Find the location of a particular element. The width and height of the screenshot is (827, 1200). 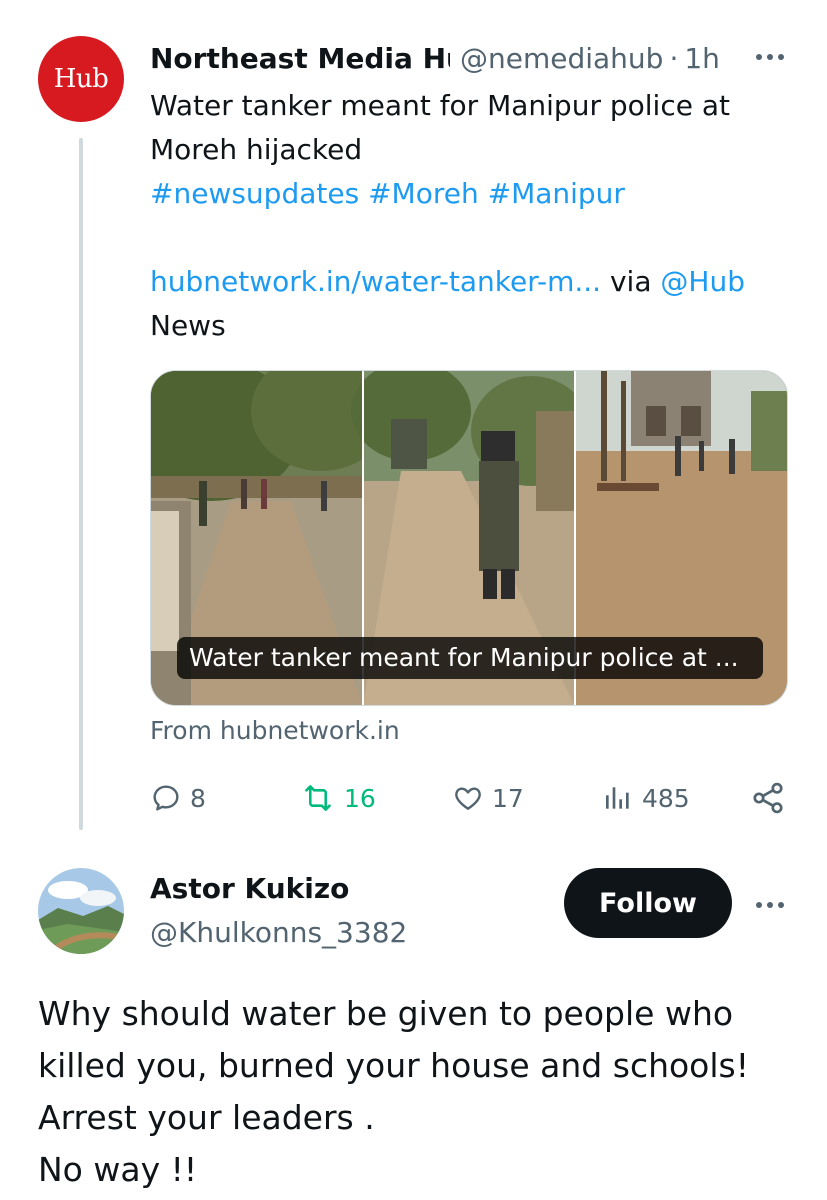

repost-icon is located at coordinates (318, 798).